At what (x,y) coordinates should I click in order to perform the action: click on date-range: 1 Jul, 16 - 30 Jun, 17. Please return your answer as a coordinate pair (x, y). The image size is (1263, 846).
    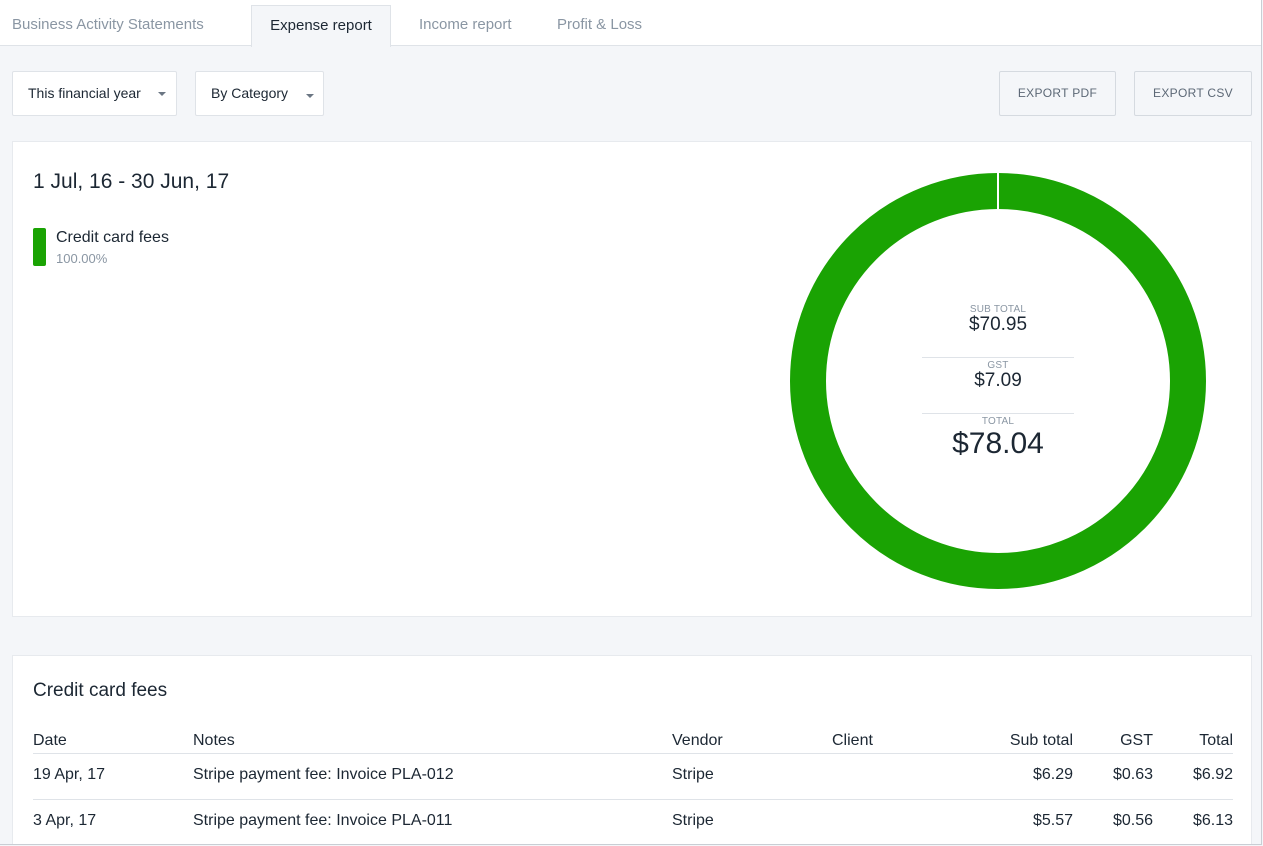
    Looking at the image, I should click on (131, 181).